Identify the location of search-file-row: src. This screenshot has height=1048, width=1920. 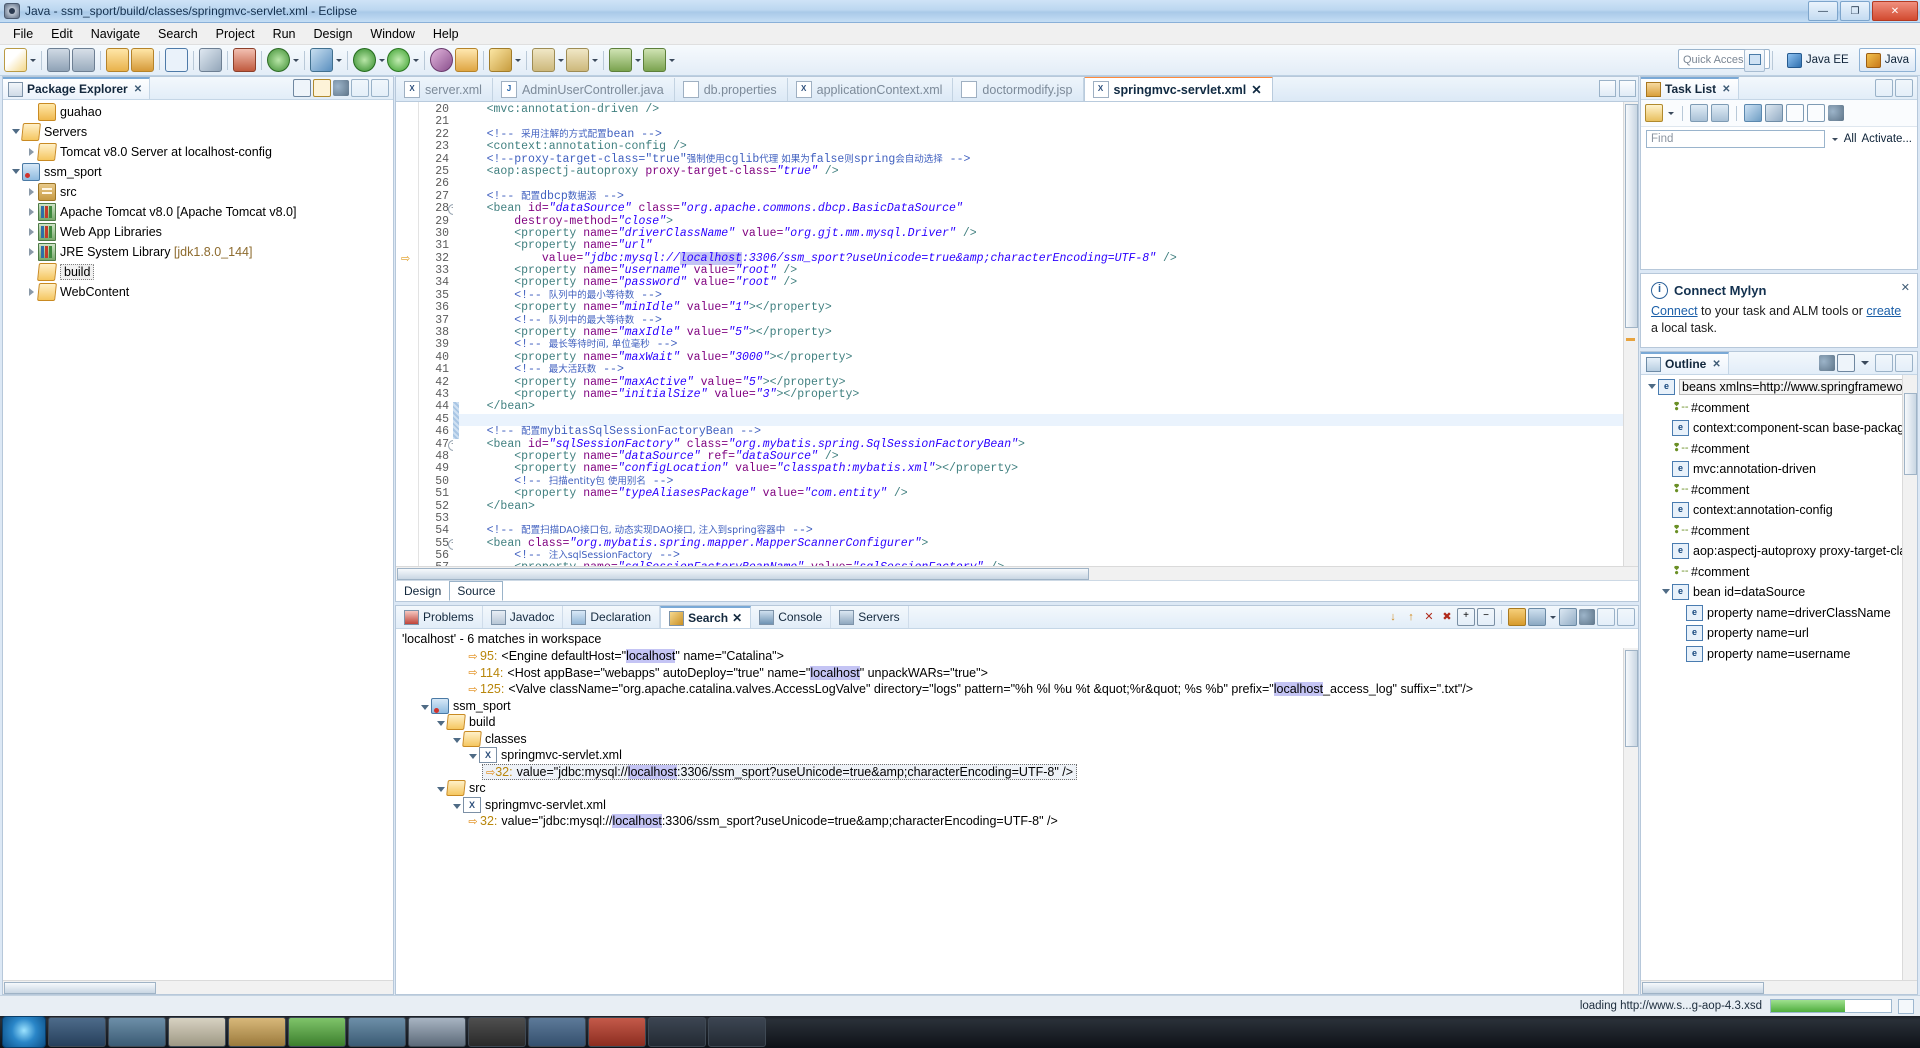
(1017, 788).